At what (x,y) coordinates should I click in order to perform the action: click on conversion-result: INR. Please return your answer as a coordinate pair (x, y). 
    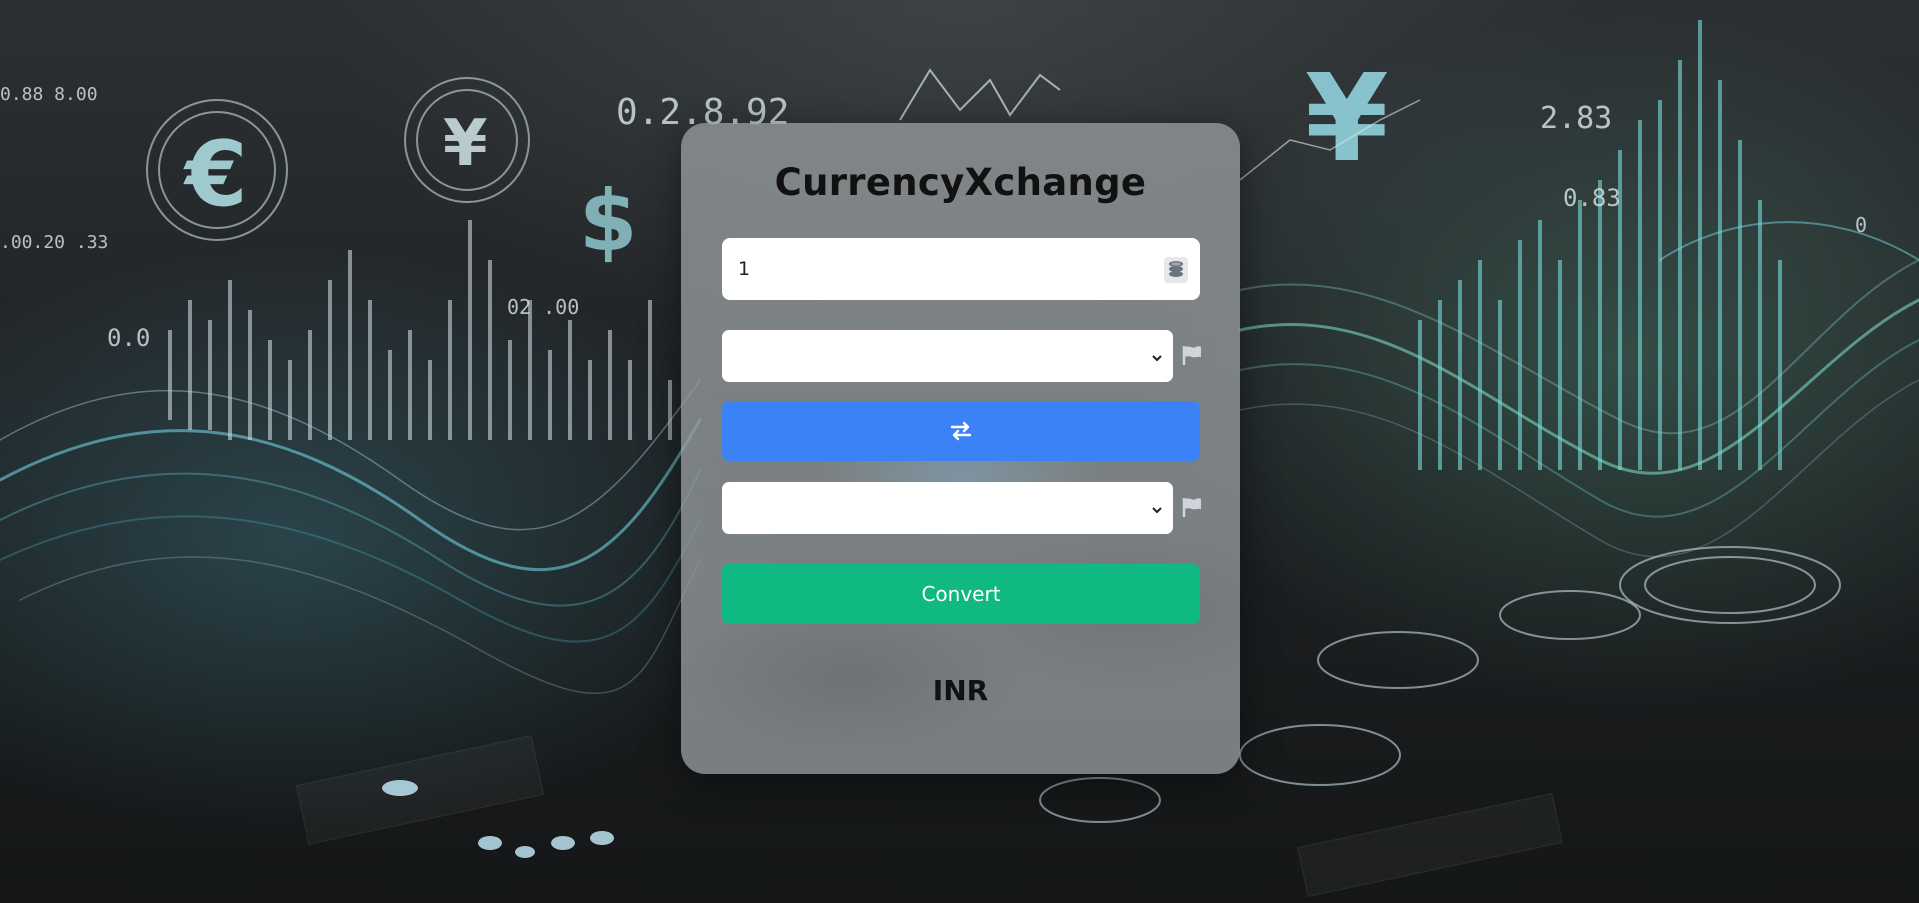
    Looking at the image, I should click on (960, 690).